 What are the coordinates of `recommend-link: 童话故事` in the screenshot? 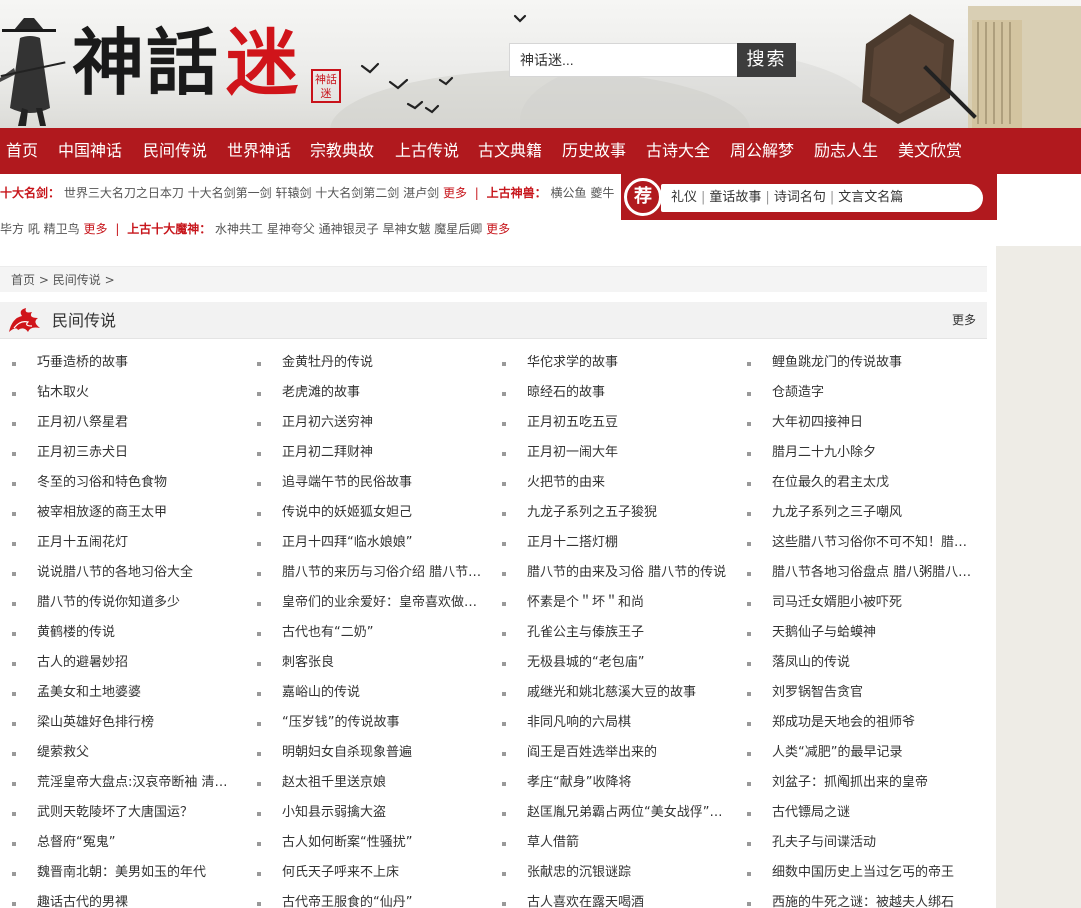 It's located at (735, 197).